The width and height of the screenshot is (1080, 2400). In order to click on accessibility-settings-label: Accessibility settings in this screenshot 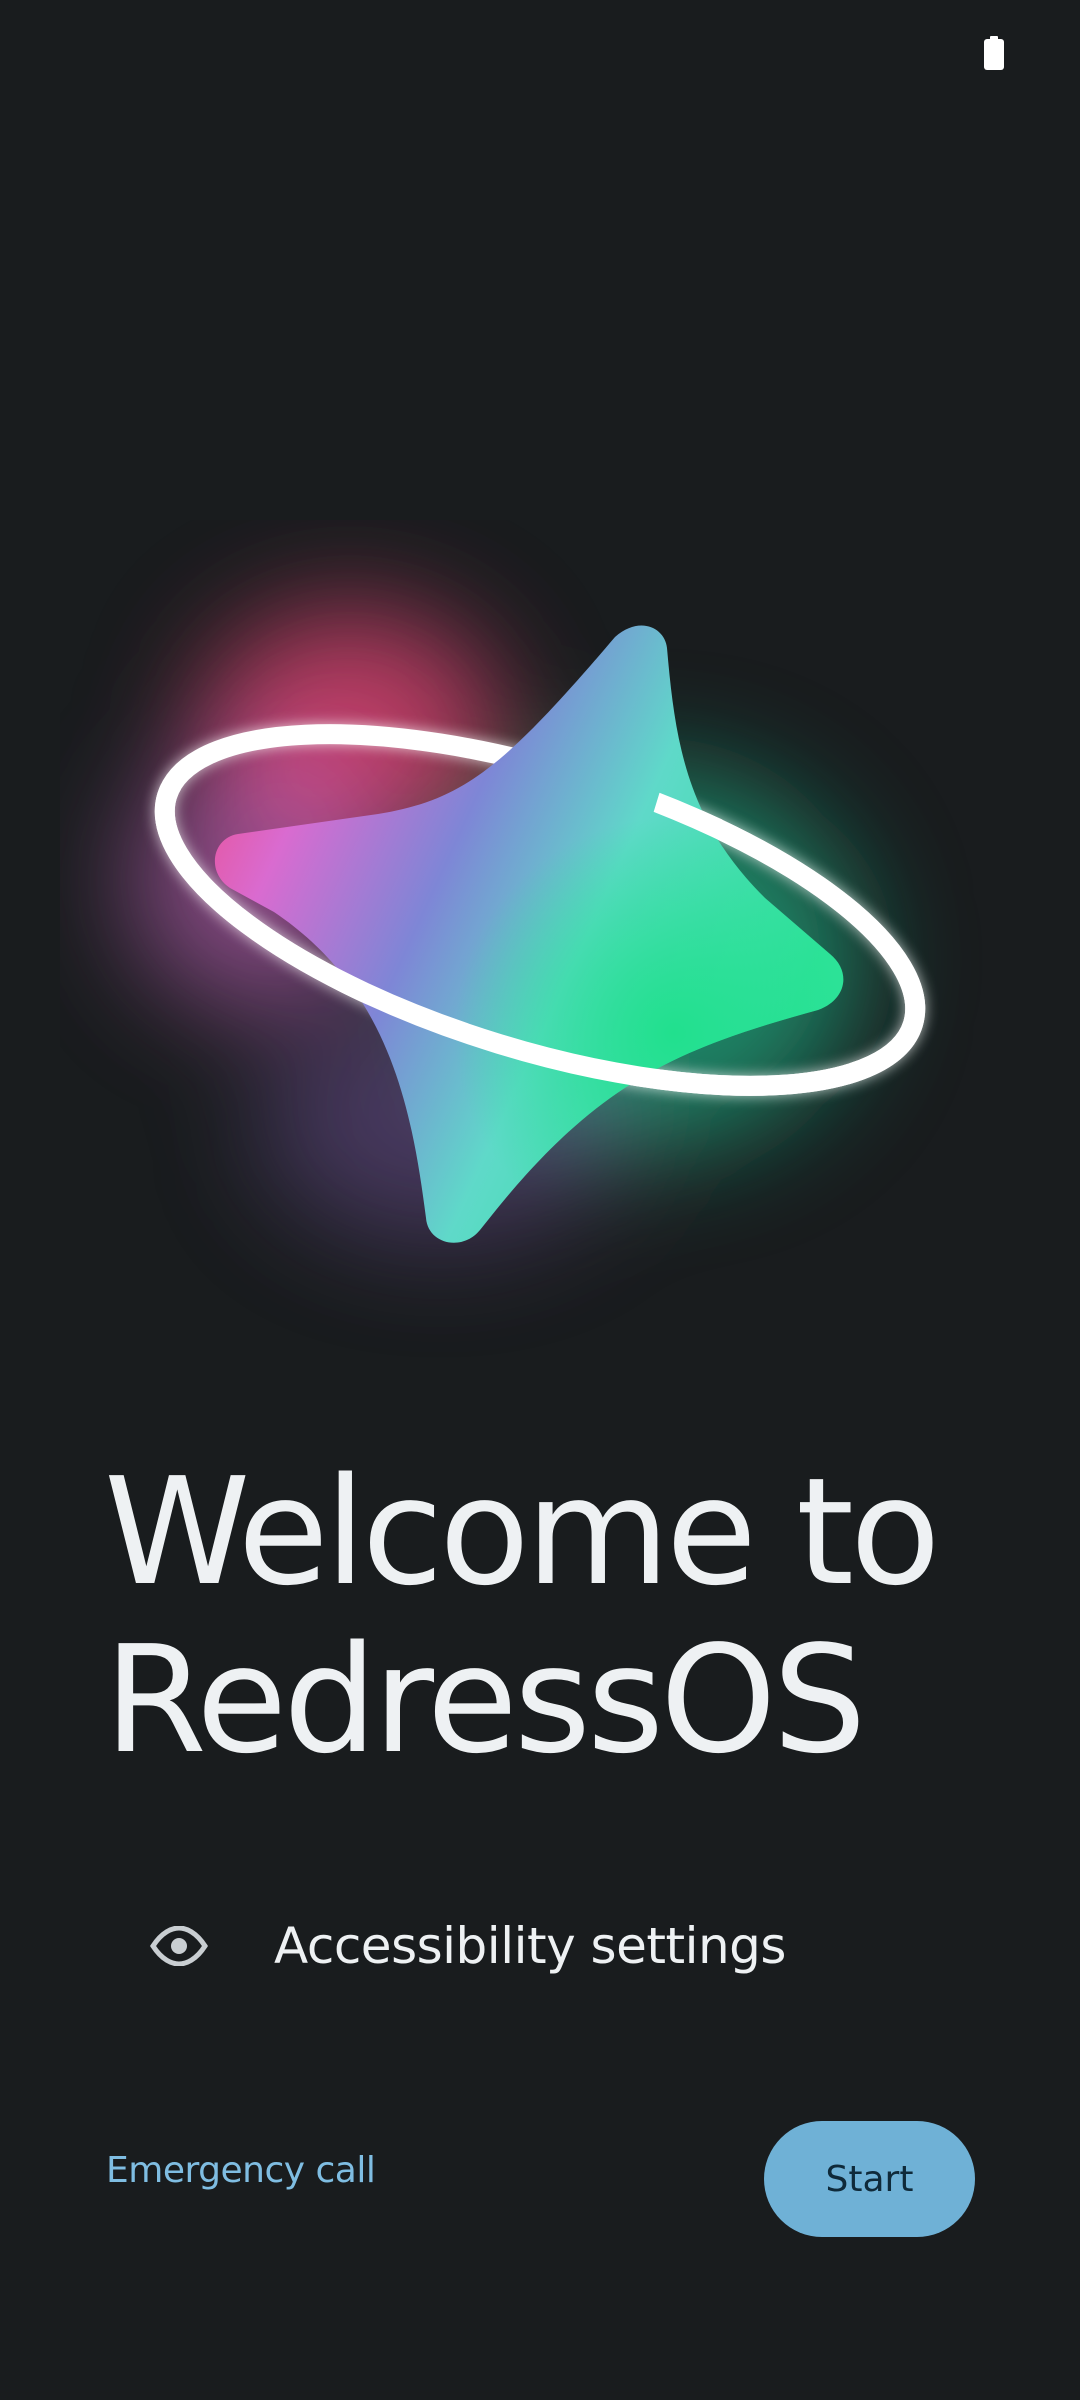, I will do `click(530, 1946)`.